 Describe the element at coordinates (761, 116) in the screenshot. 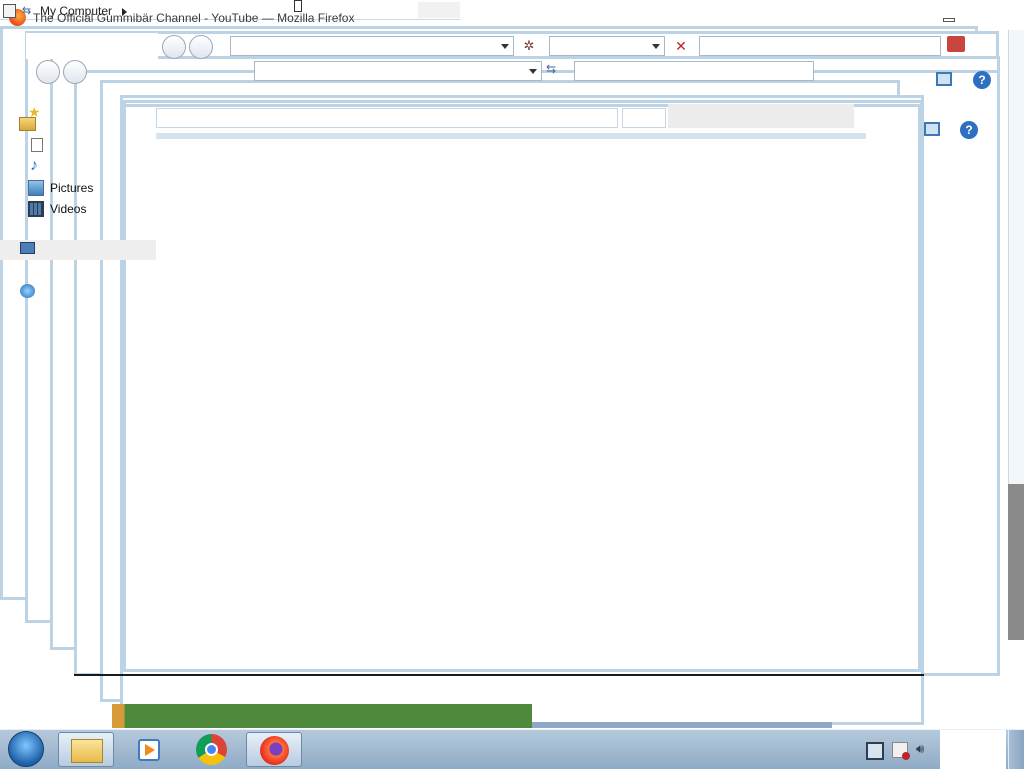

I see `toolbar-ghost-front` at that location.